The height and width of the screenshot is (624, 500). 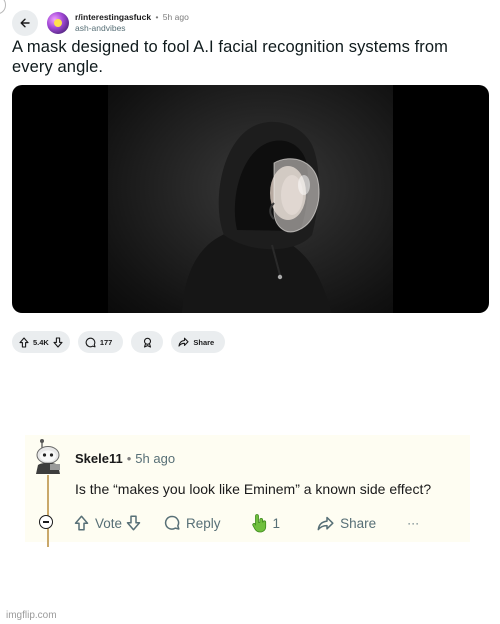 I want to click on comment-vote-label: Vote, so click(x=109, y=523).